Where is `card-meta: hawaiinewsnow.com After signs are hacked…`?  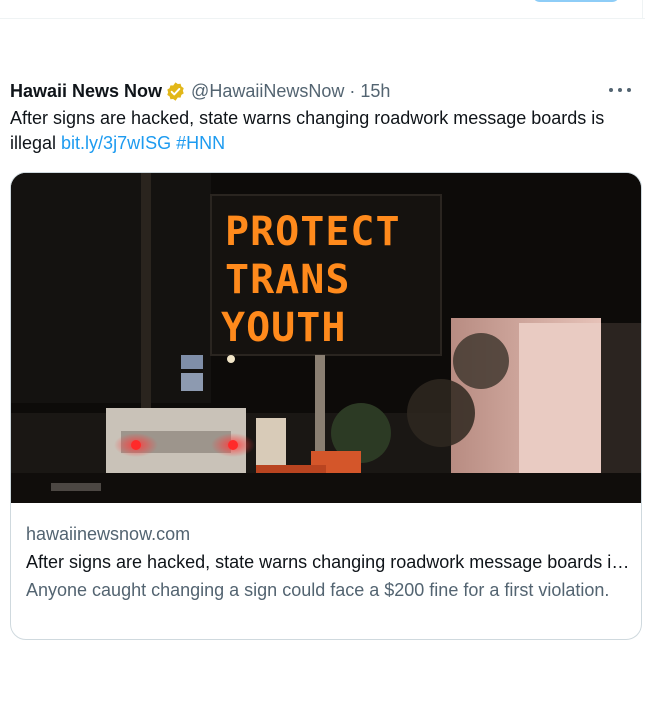
card-meta: hawaiinewsnow.com After signs are hacked… is located at coordinates (331, 562).